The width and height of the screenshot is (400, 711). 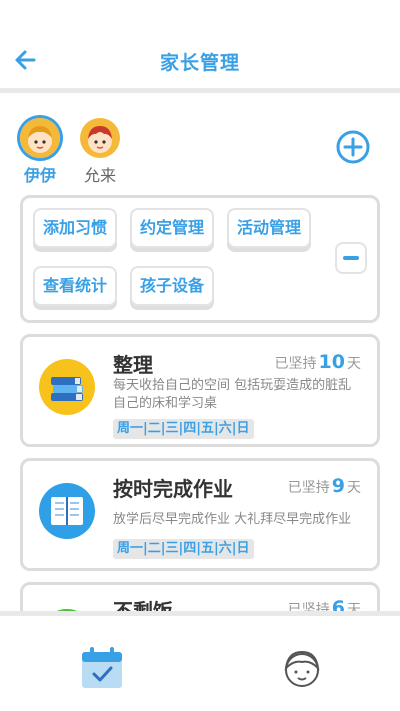 I want to click on add-habit-button: 添加习惯, so click(x=75, y=228).